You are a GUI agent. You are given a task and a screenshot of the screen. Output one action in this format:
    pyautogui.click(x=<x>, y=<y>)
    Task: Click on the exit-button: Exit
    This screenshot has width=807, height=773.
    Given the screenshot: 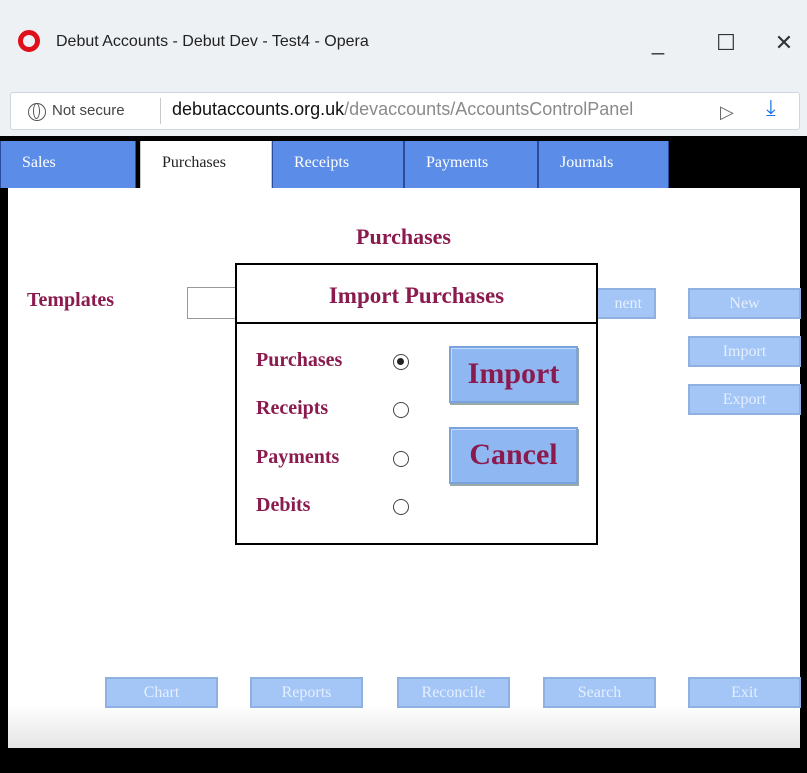 What is the action you would take?
    pyautogui.click(x=744, y=692)
    